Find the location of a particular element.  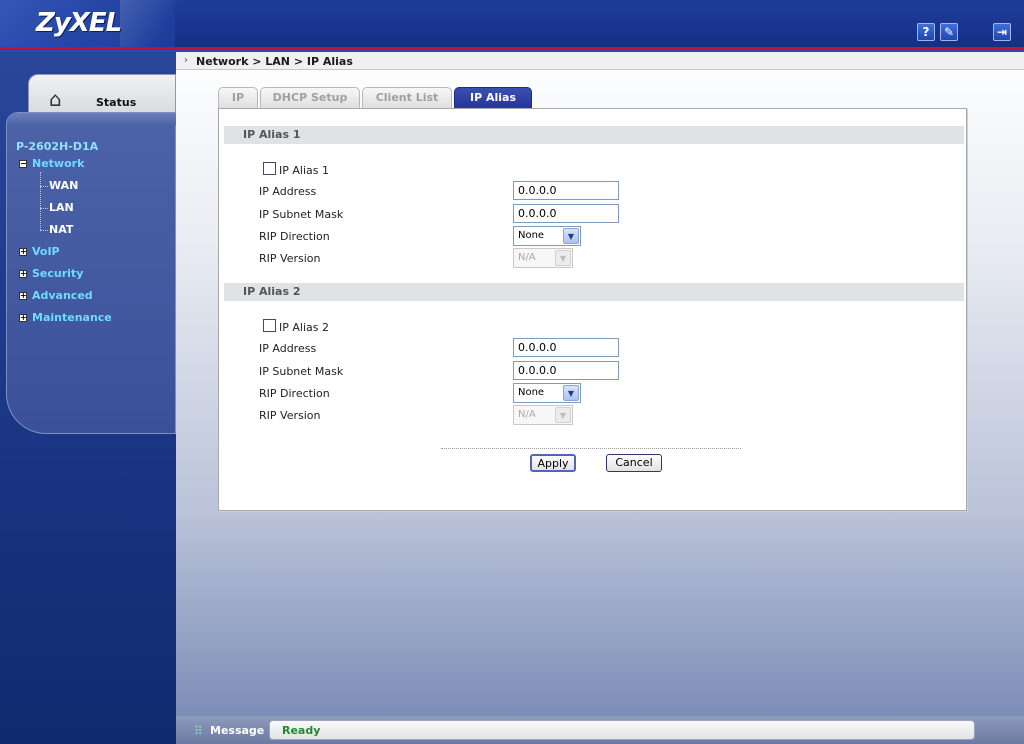

alias2-subnet-mask-input: 0.0.0.0 is located at coordinates (566, 370).